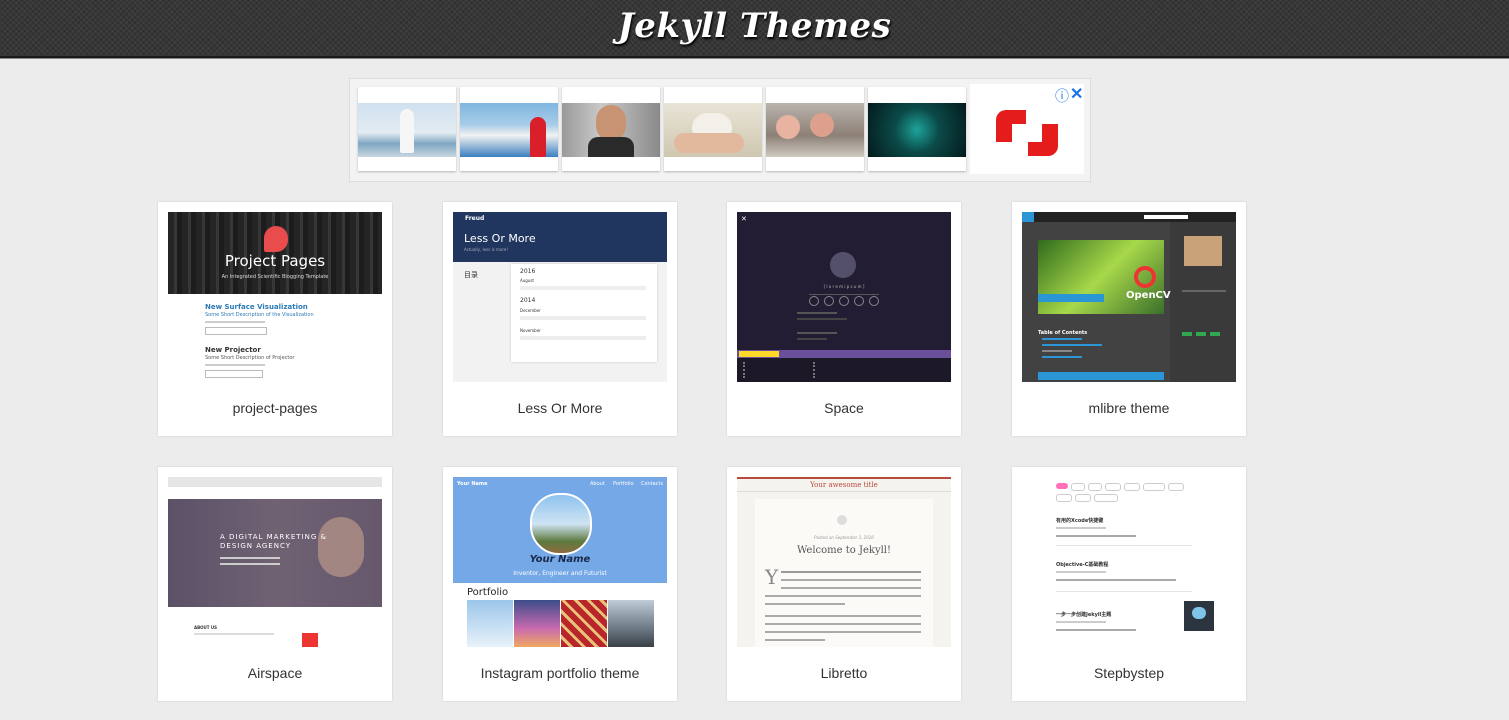 Image resolution: width=1509 pixels, height=720 pixels. I want to click on preview-subtitle: Inventor, Engineer and Futurist, so click(560, 573).